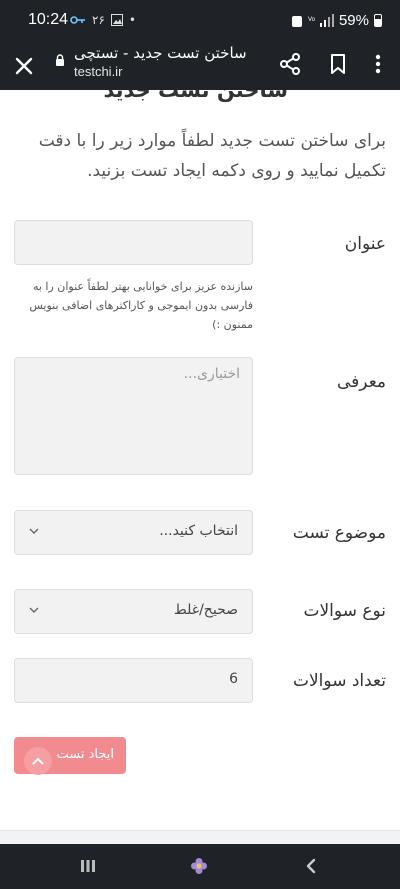  Describe the element at coordinates (88, 866) in the screenshot. I see `recents-icon` at that location.